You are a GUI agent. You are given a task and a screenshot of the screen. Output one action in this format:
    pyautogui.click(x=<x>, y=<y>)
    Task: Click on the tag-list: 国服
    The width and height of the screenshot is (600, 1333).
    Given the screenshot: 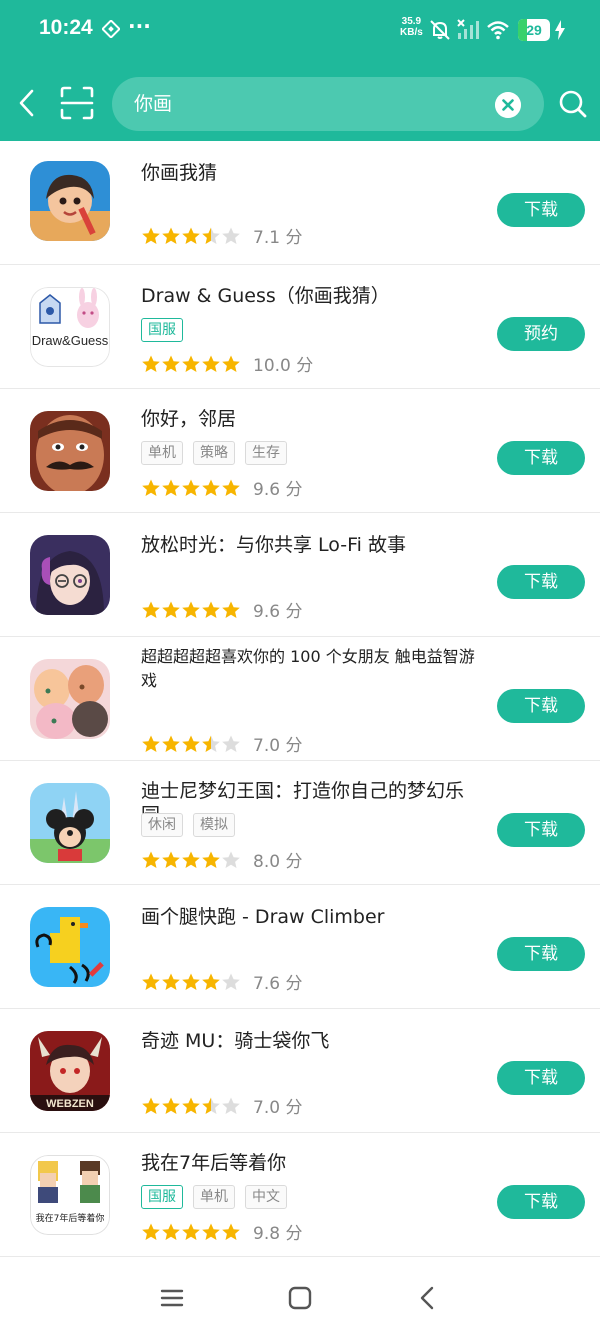 What is the action you would take?
    pyautogui.click(x=162, y=330)
    